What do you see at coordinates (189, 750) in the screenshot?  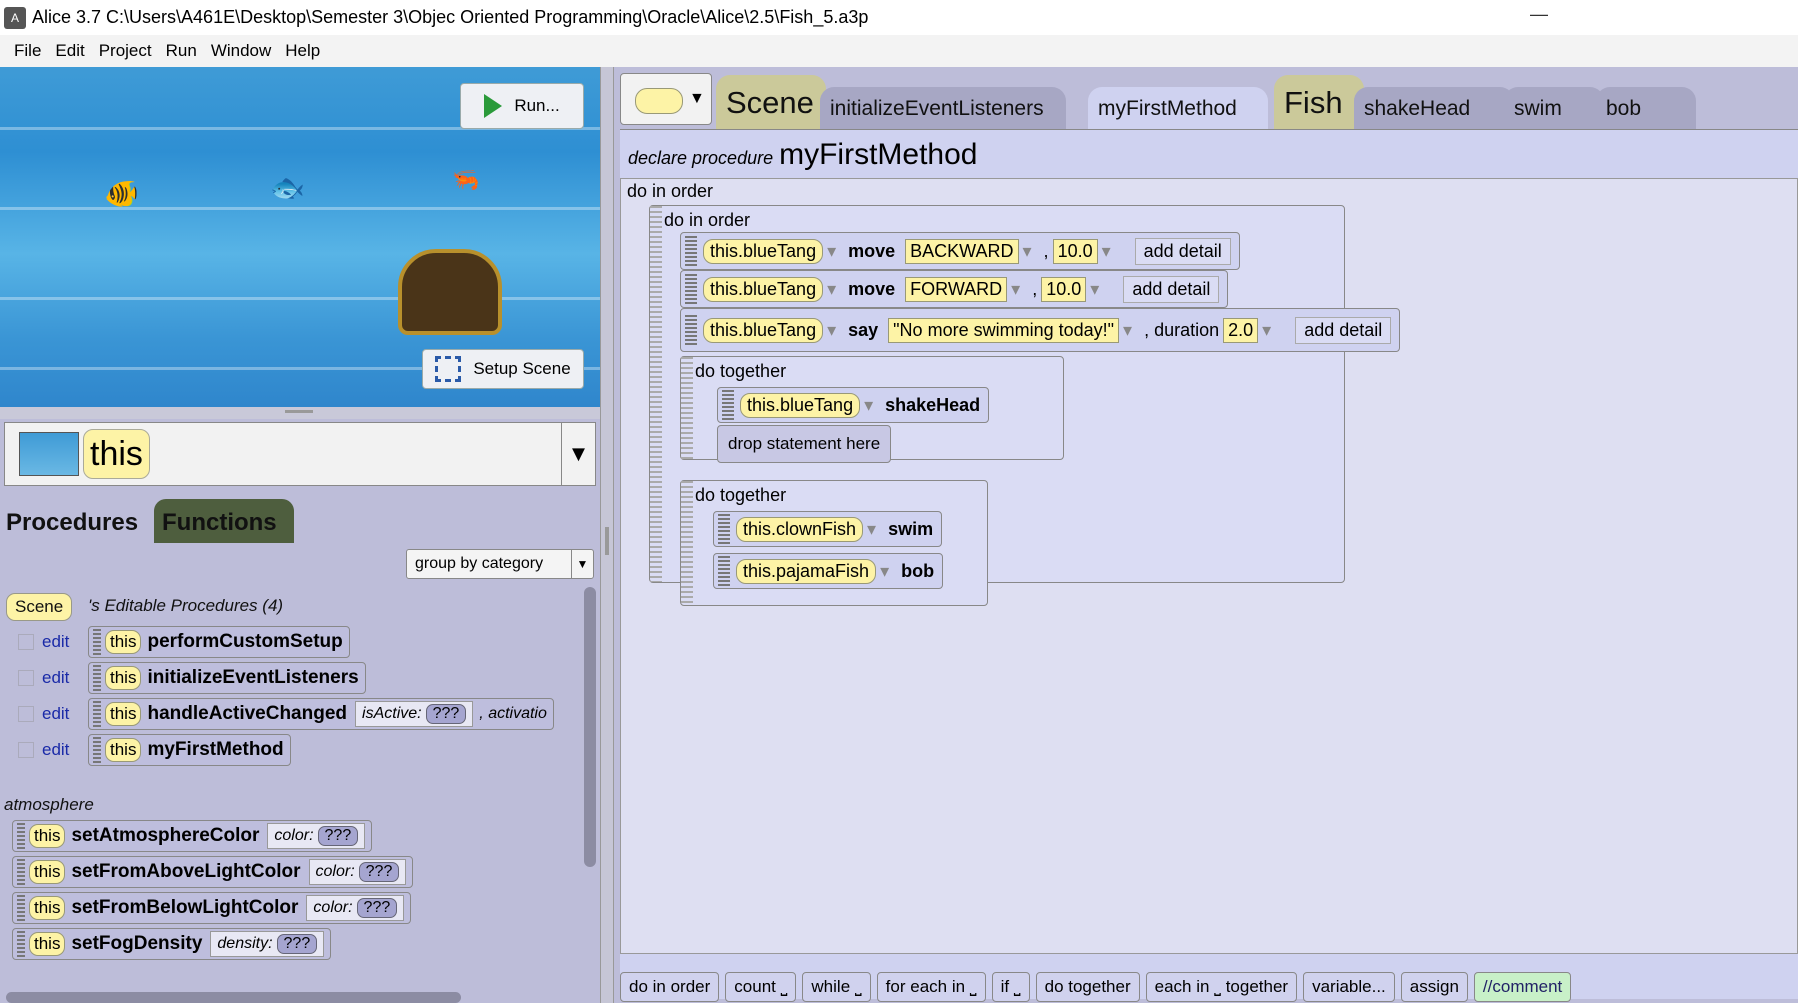 I see `procedure-block: this myFirstMethod` at bounding box center [189, 750].